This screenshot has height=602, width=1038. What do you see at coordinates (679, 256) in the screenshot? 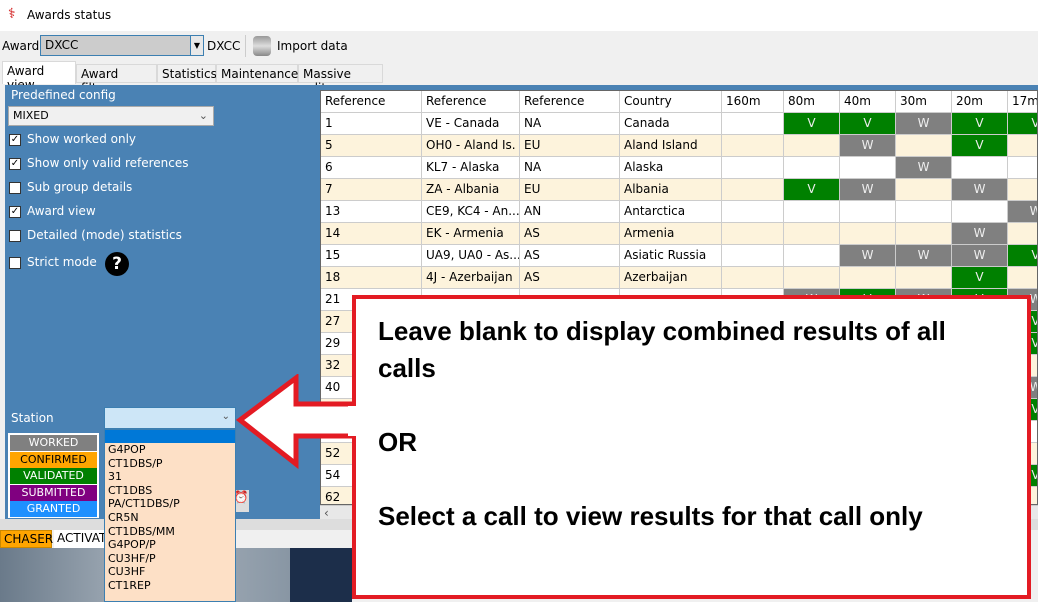
I see `table-row: 15UA9, UA0 - As...ASAsiatic RussiaWWWV` at bounding box center [679, 256].